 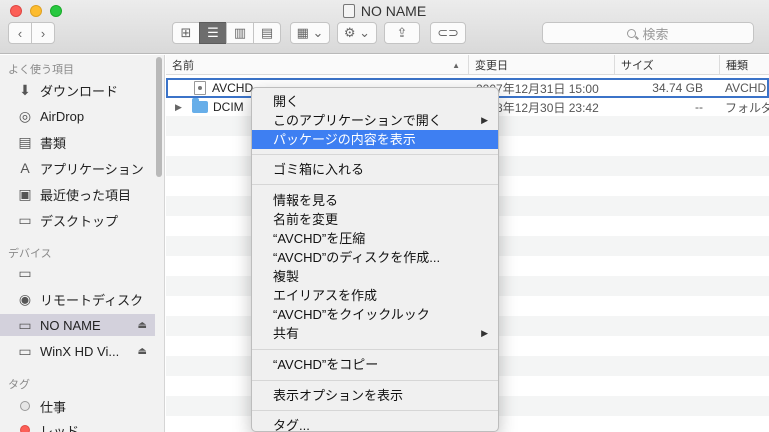 What do you see at coordinates (25, 115) in the screenshot?
I see `airdrop-icon: ◎` at bounding box center [25, 115].